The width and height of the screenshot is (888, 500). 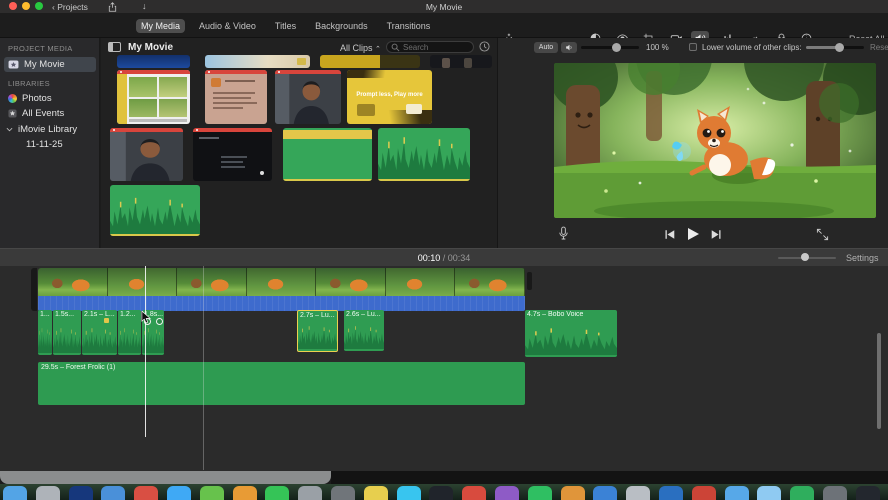 What do you see at coordinates (341, 26) in the screenshot?
I see `tab-backgrounds: Backgrounds` at bounding box center [341, 26].